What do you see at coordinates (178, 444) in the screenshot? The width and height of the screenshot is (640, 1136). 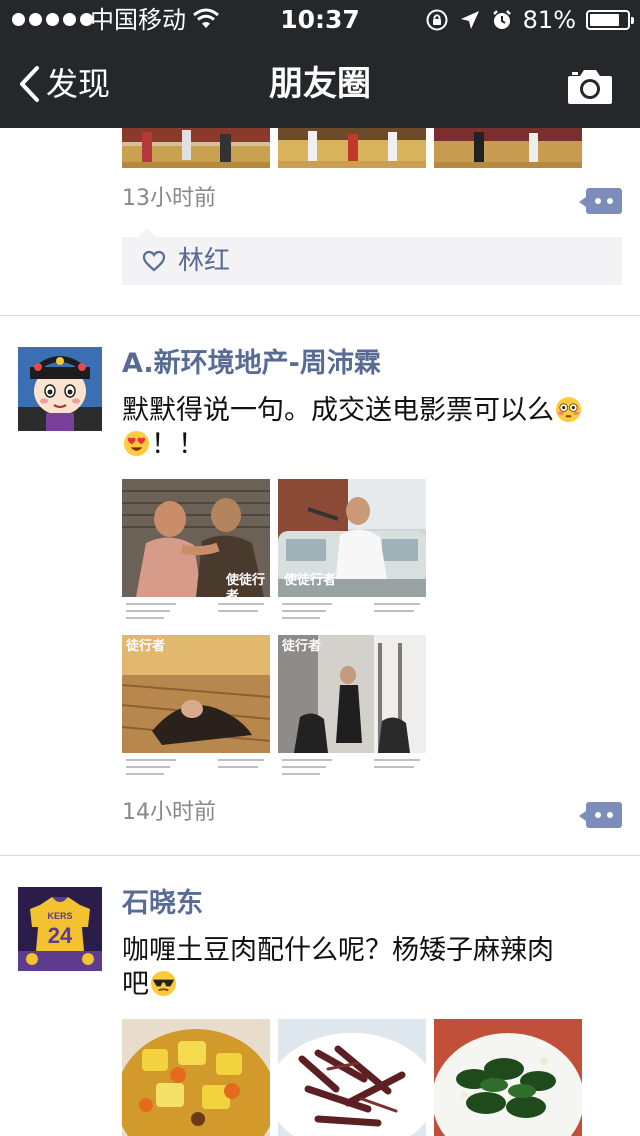 I see `post-2-text-line2: ！！` at bounding box center [178, 444].